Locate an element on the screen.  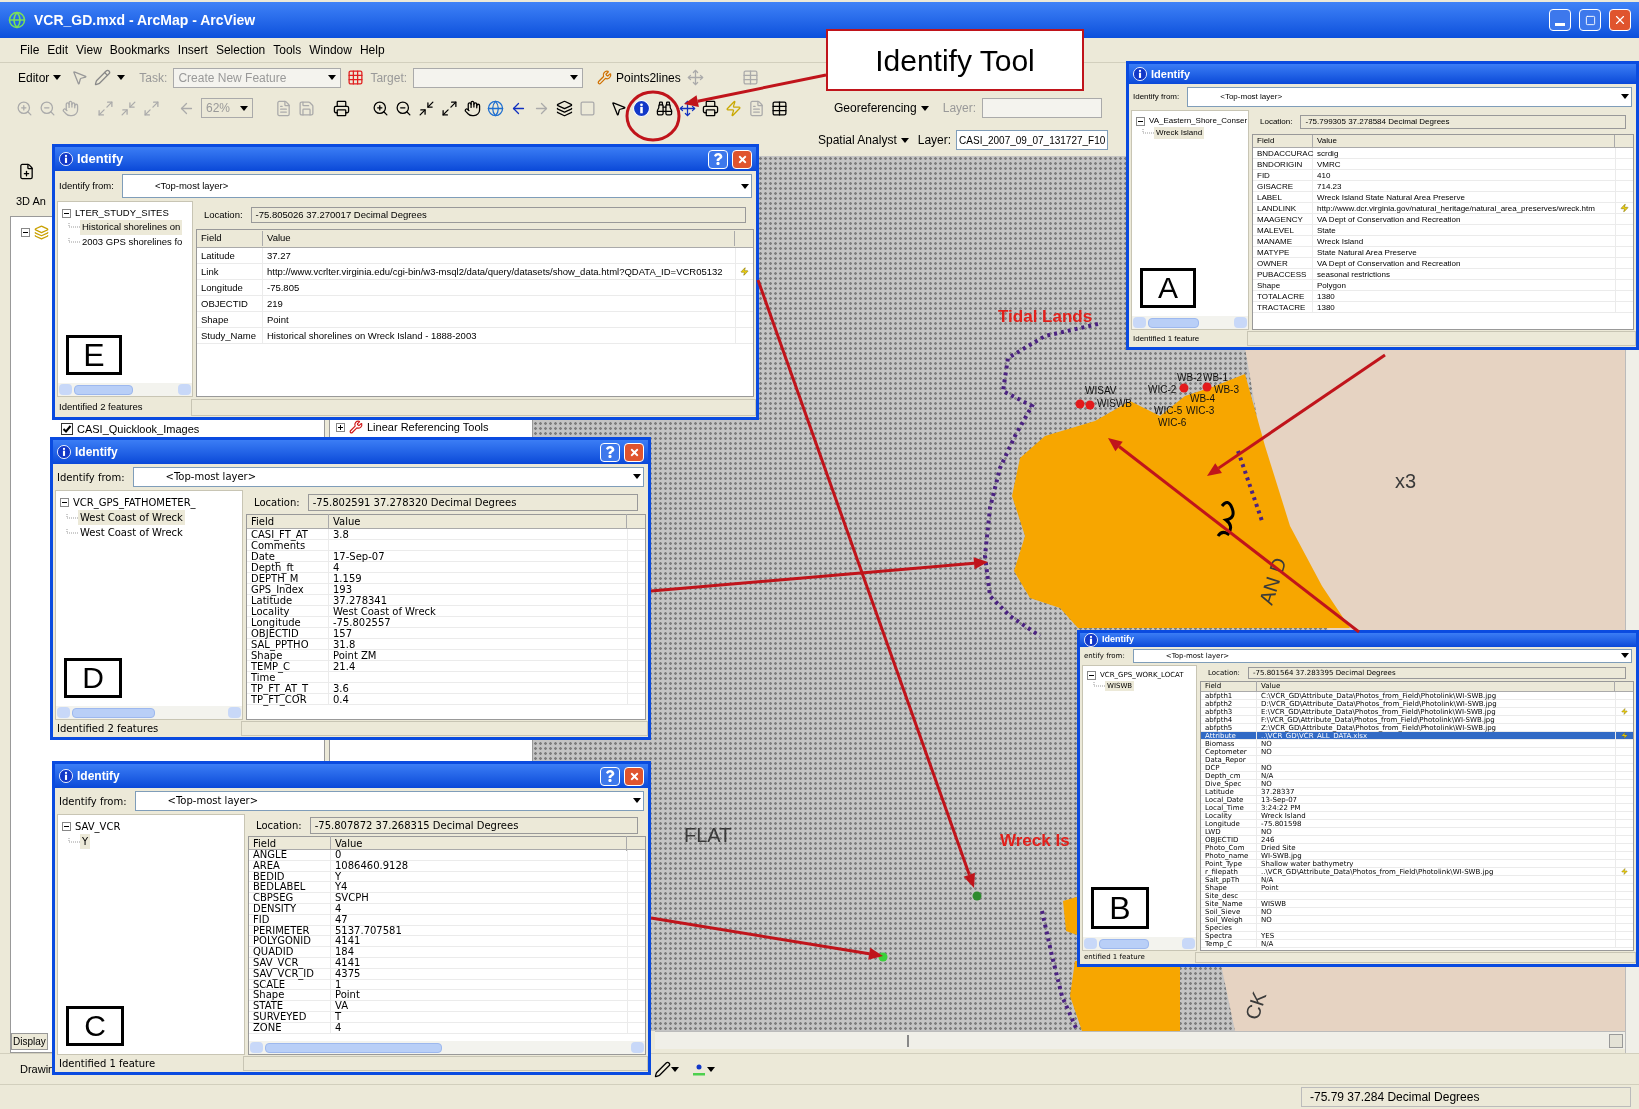
table-row: MAAGENCY VA Dept of Conservation and Recreation is located at coordinates (1443, 219).